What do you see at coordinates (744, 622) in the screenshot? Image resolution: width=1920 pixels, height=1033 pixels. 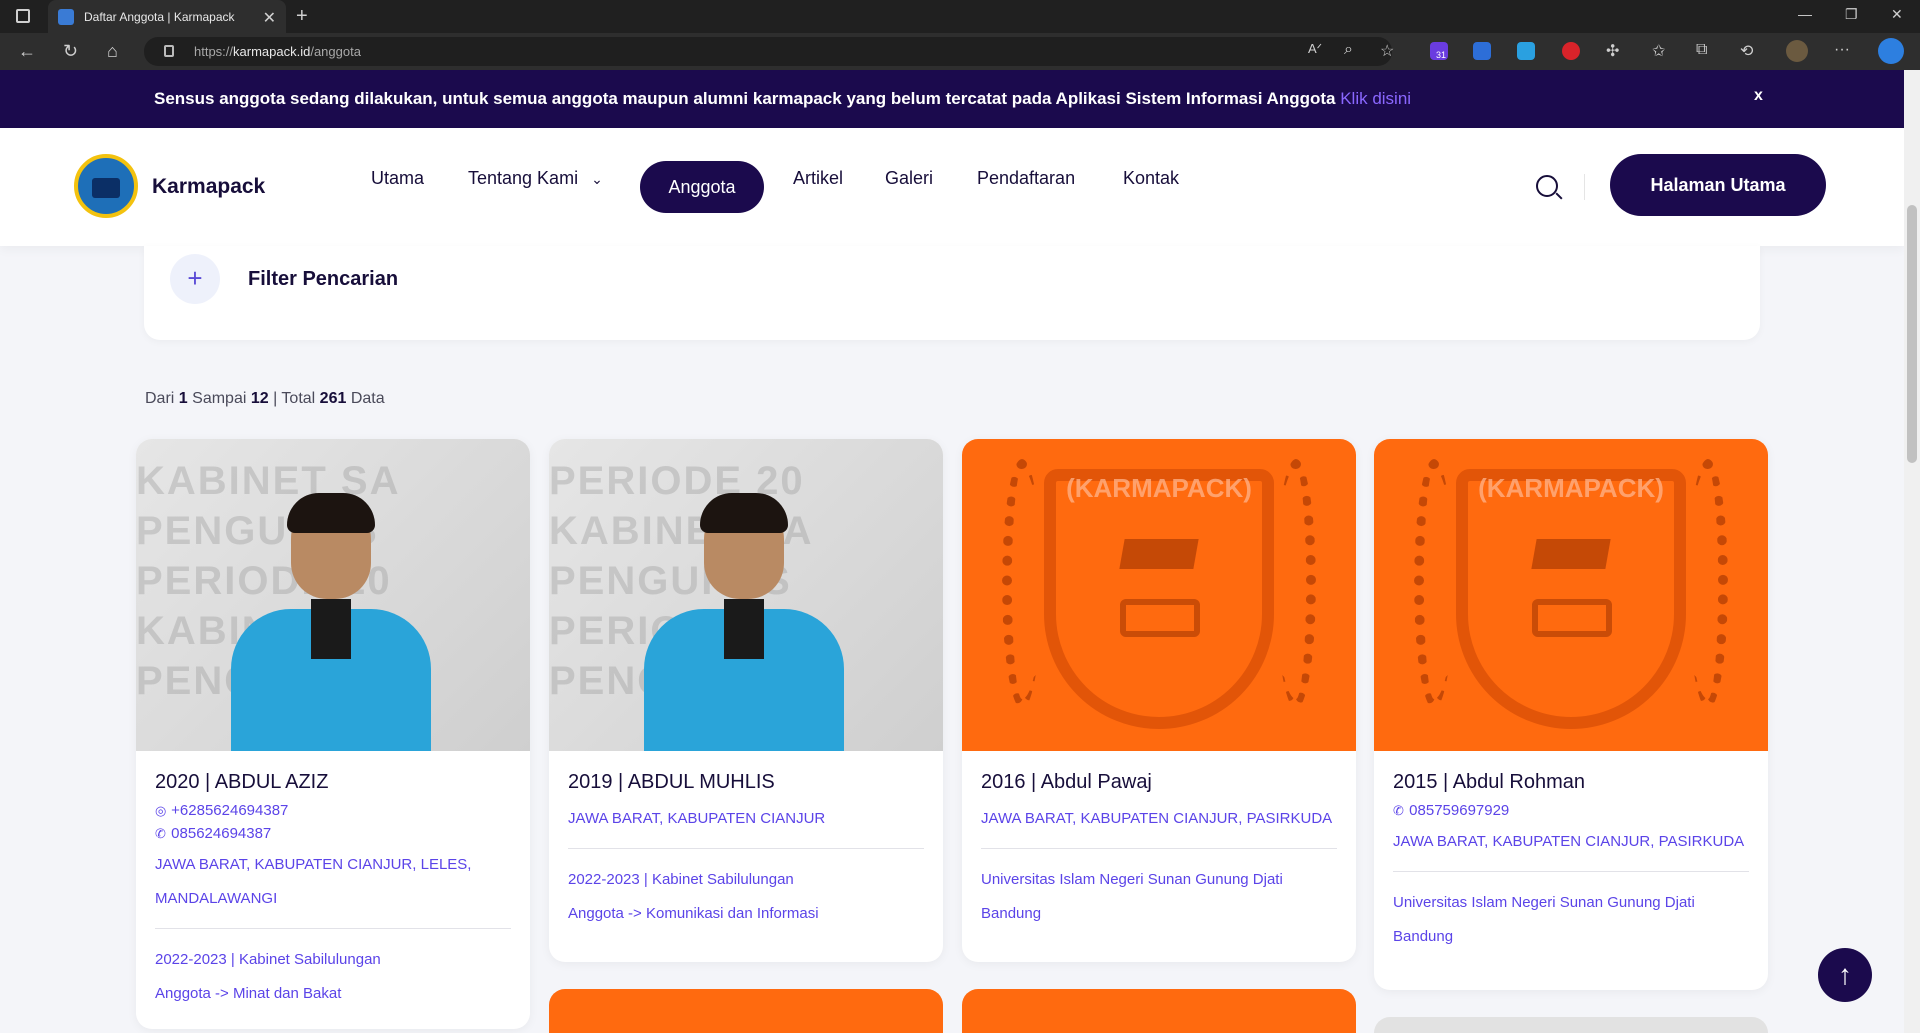 I see `member-portrait` at bounding box center [744, 622].